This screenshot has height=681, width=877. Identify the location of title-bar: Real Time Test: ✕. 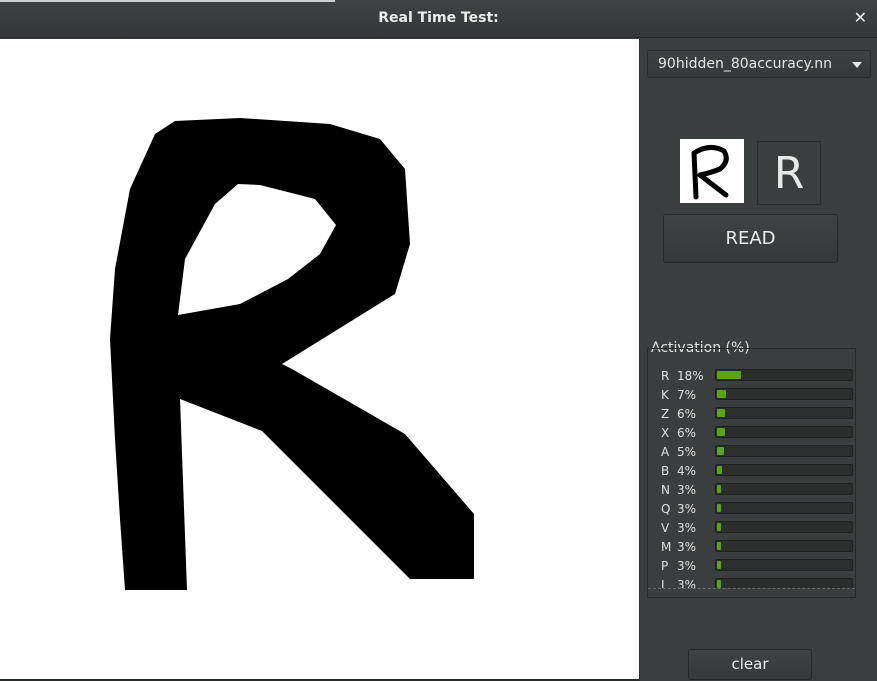
(438, 19).